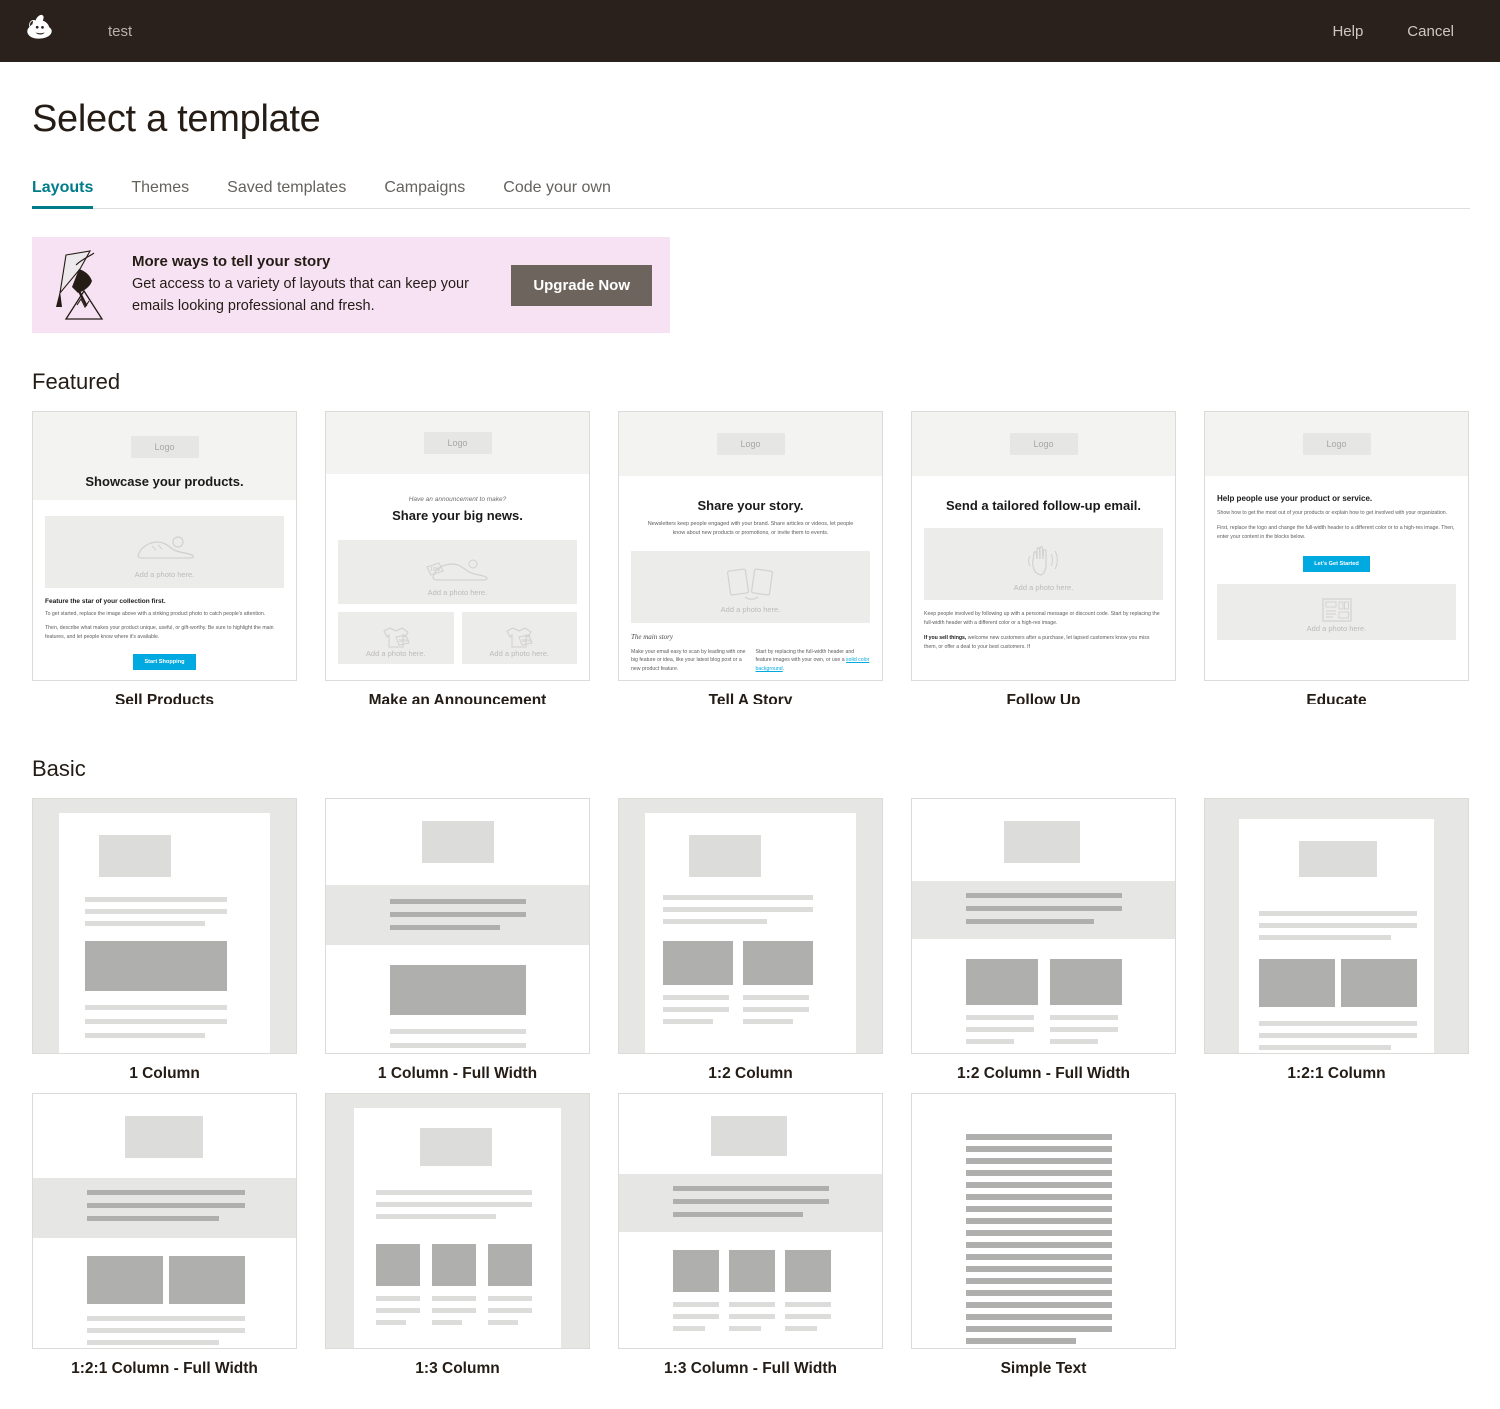 Image resolution: width=1500 pixels, height=1409 pixels. What do you see at coordinates (40, 31) in the screenshot?
I see `mailchimp-logo-icon` at bounding box center [40, 31].